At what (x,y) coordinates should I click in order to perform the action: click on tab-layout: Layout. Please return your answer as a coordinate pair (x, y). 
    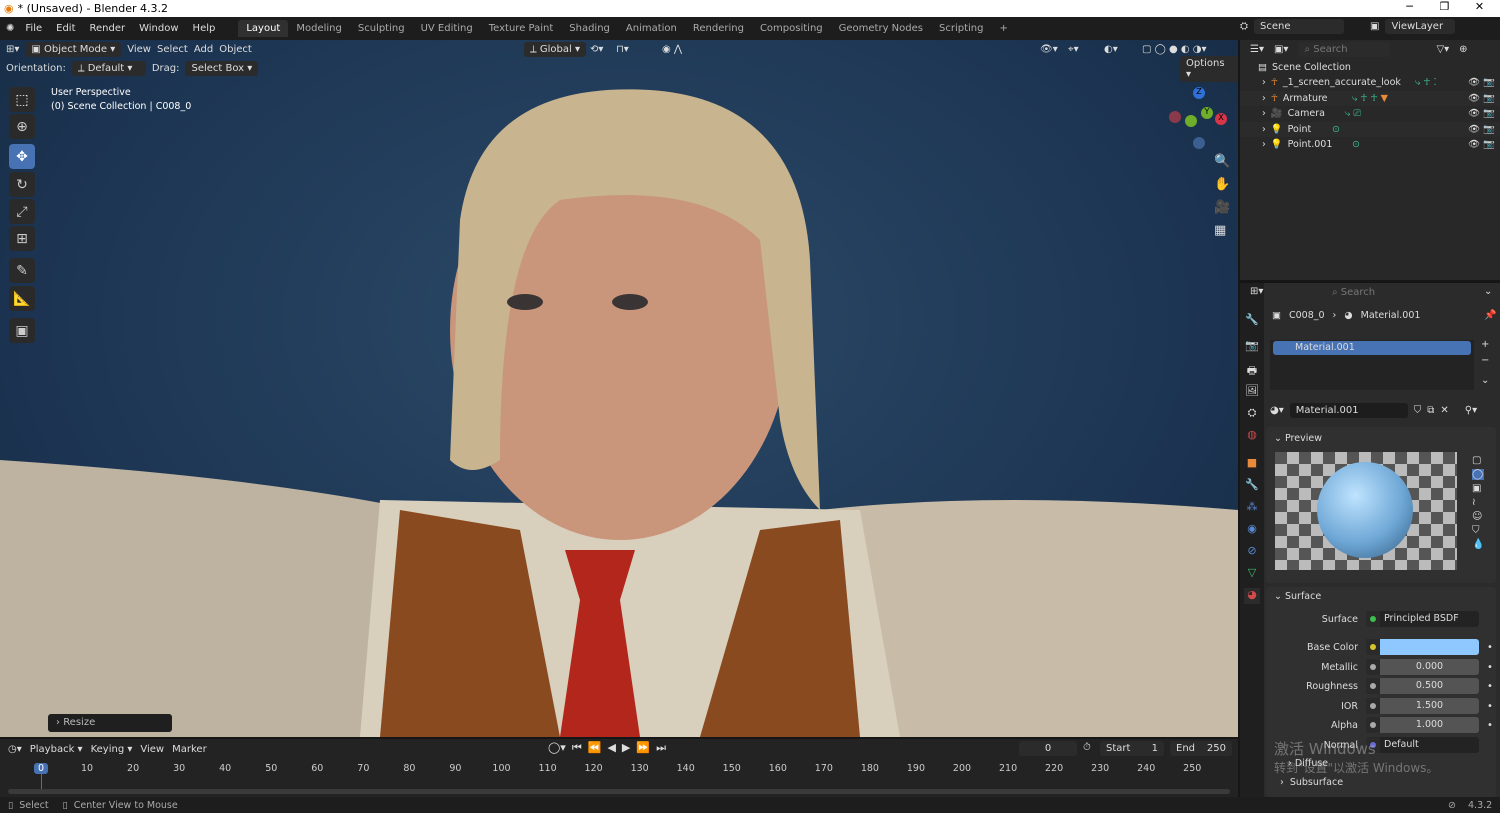
    Looking at the image, I should click on (263, 28).